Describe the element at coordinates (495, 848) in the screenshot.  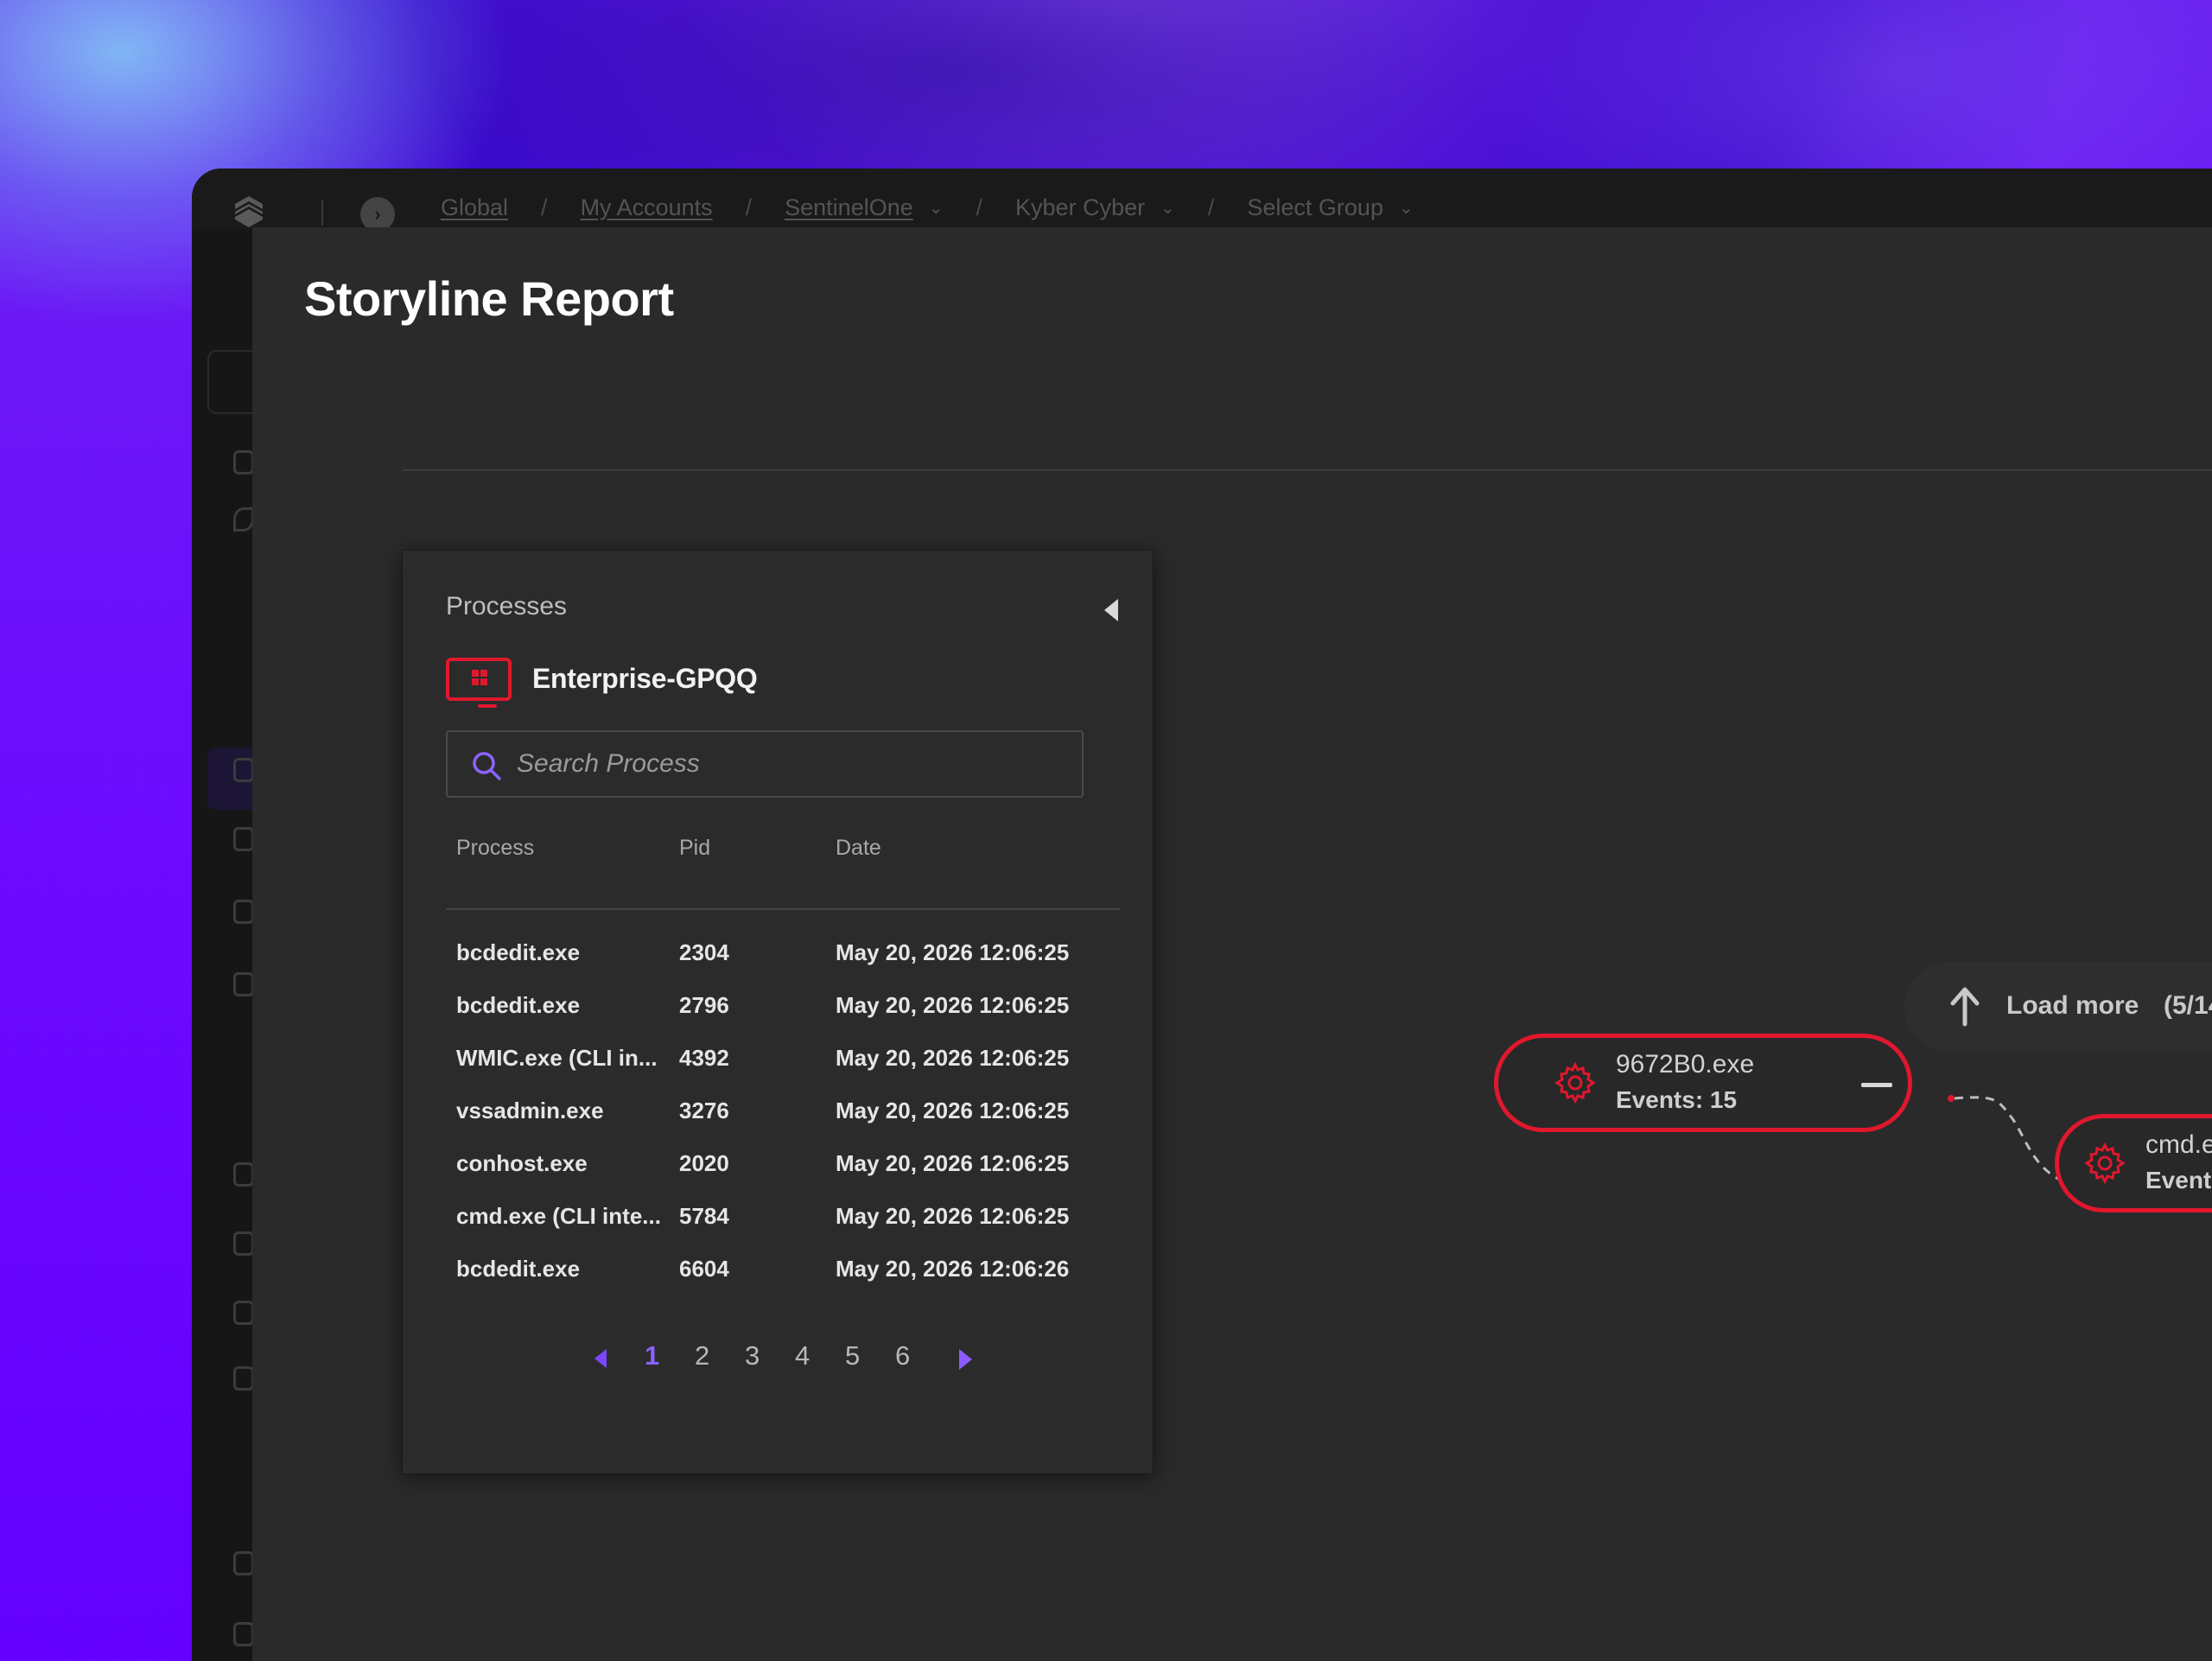
I see `column-header-process: Process` at that location.